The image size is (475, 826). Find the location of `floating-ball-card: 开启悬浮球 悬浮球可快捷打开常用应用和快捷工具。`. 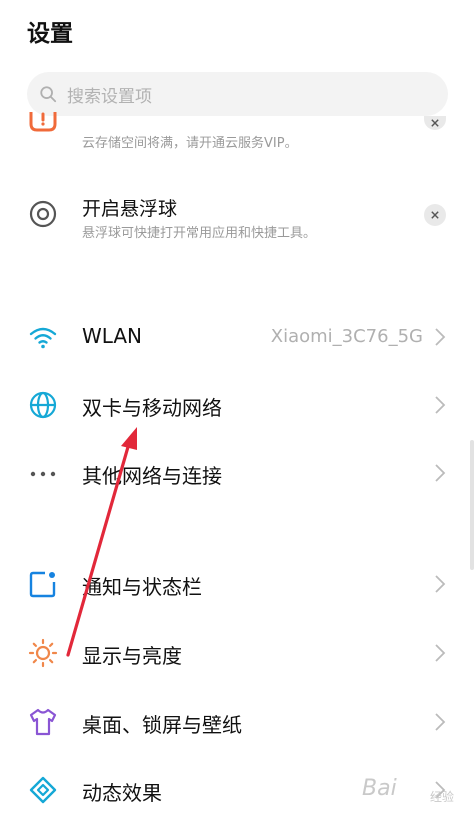

floating-ball-card: 开启悬浮球 悬浮球可快捷打开常用应用和快捷工具。 is located at coordinates (237, 220).